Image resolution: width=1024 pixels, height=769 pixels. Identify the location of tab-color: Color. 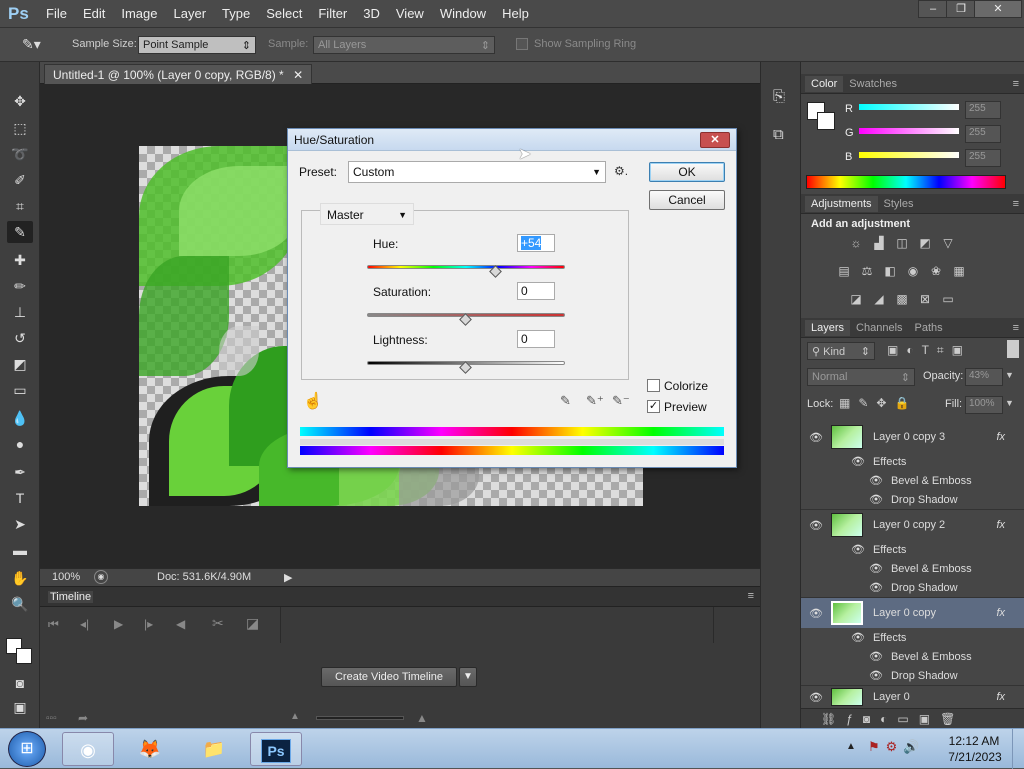
(824, 83).